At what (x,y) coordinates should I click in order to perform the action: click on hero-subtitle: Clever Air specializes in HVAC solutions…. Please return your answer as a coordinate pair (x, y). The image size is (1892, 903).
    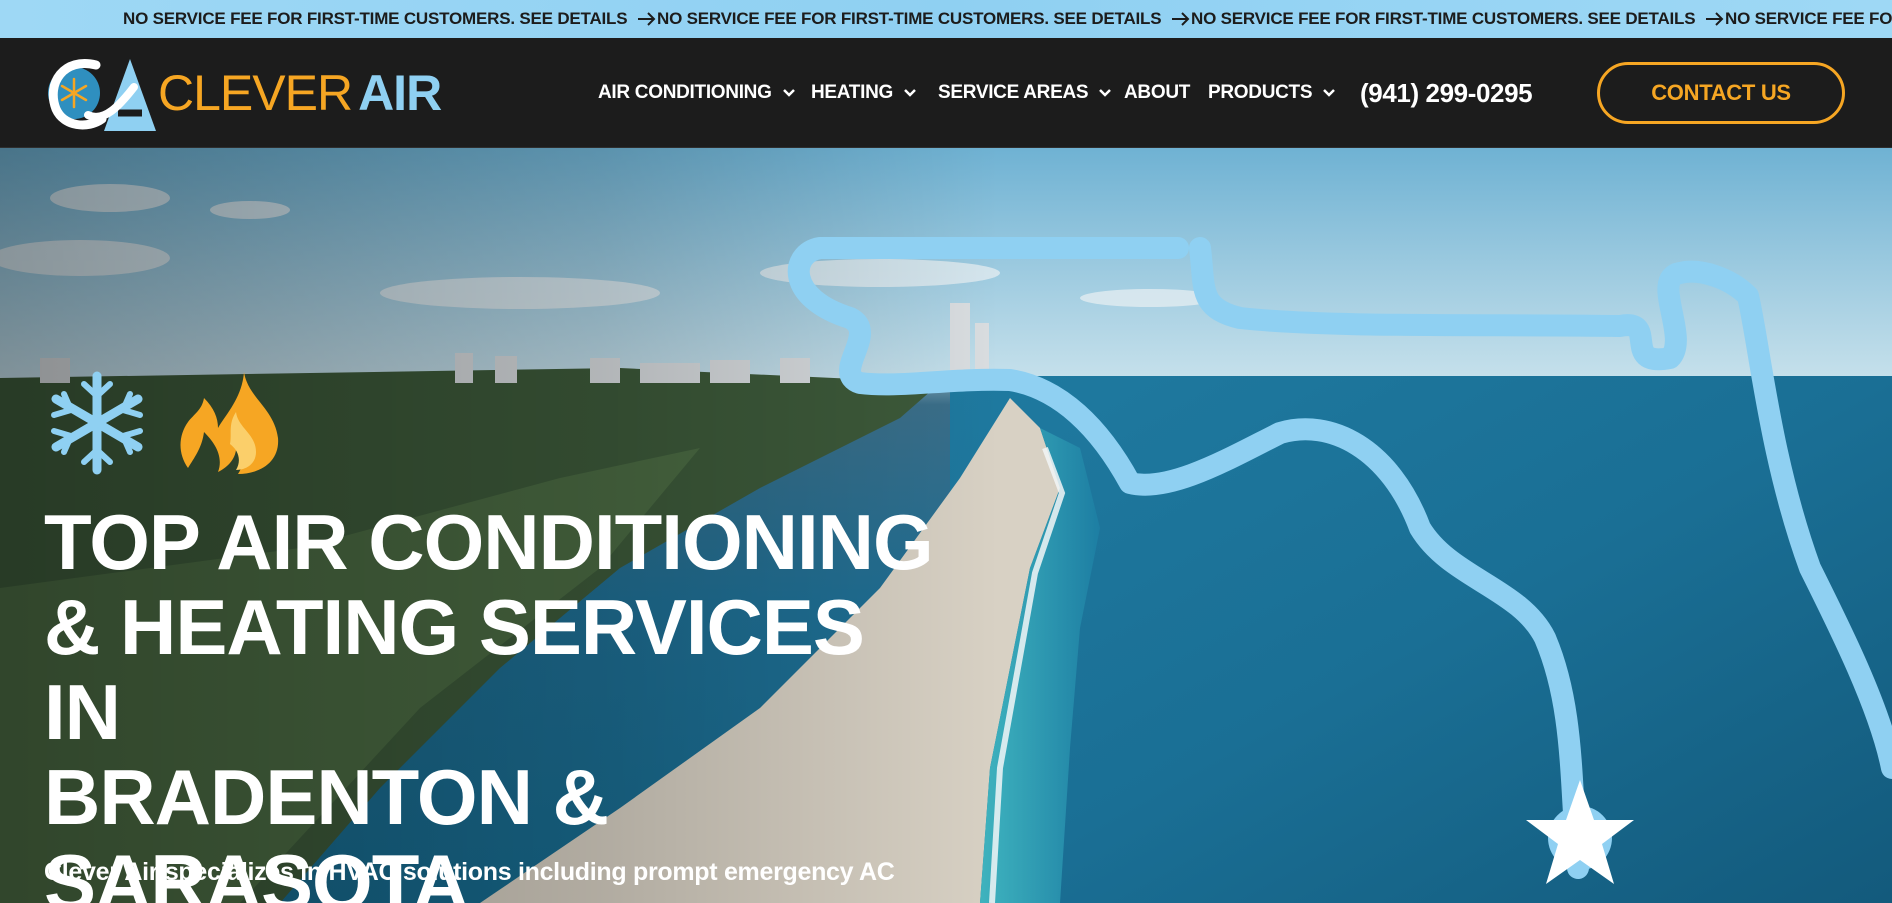
    Looking at the image, I should click on (469, 872).